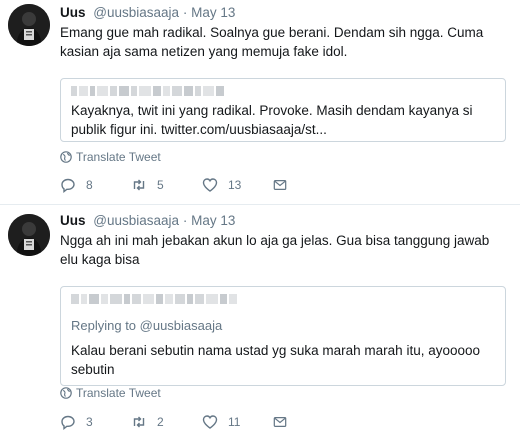 The image size is (520, 435). I want to click on like-button: 13, so click(237, 185).